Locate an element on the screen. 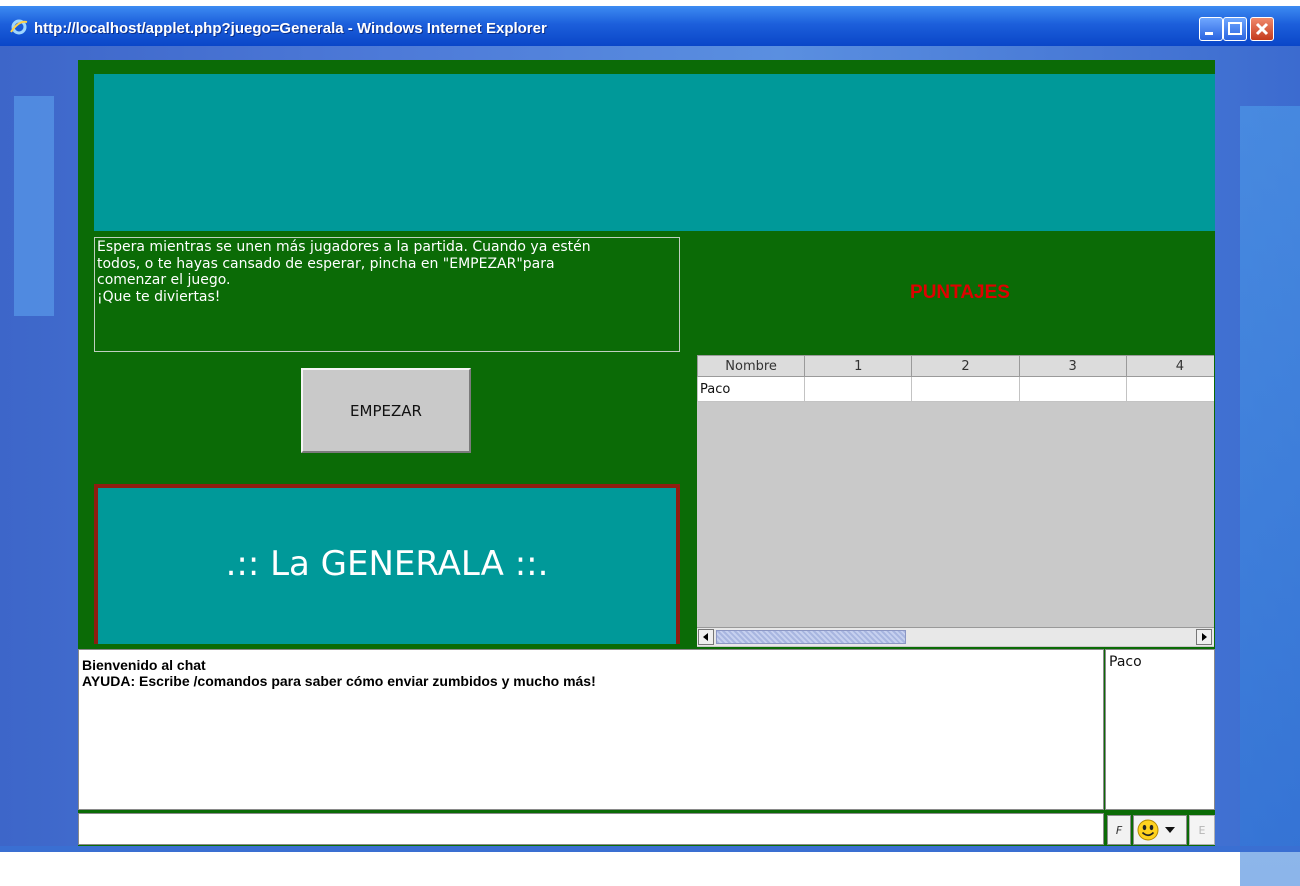 Image resolution: width=1300 pixels, height=886 pixels. start-button: EMPEZAR is located at coordinates (386, 410).